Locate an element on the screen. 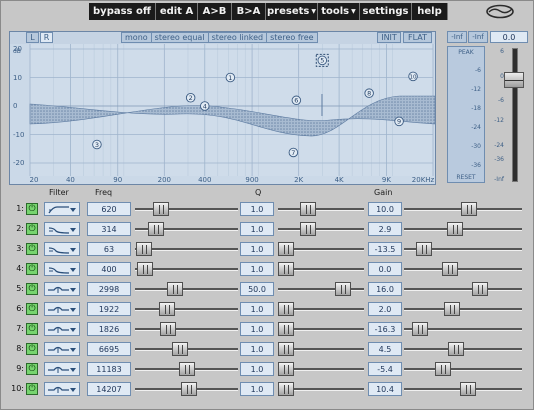  tab-right: R is located at coordinates (46, 37).